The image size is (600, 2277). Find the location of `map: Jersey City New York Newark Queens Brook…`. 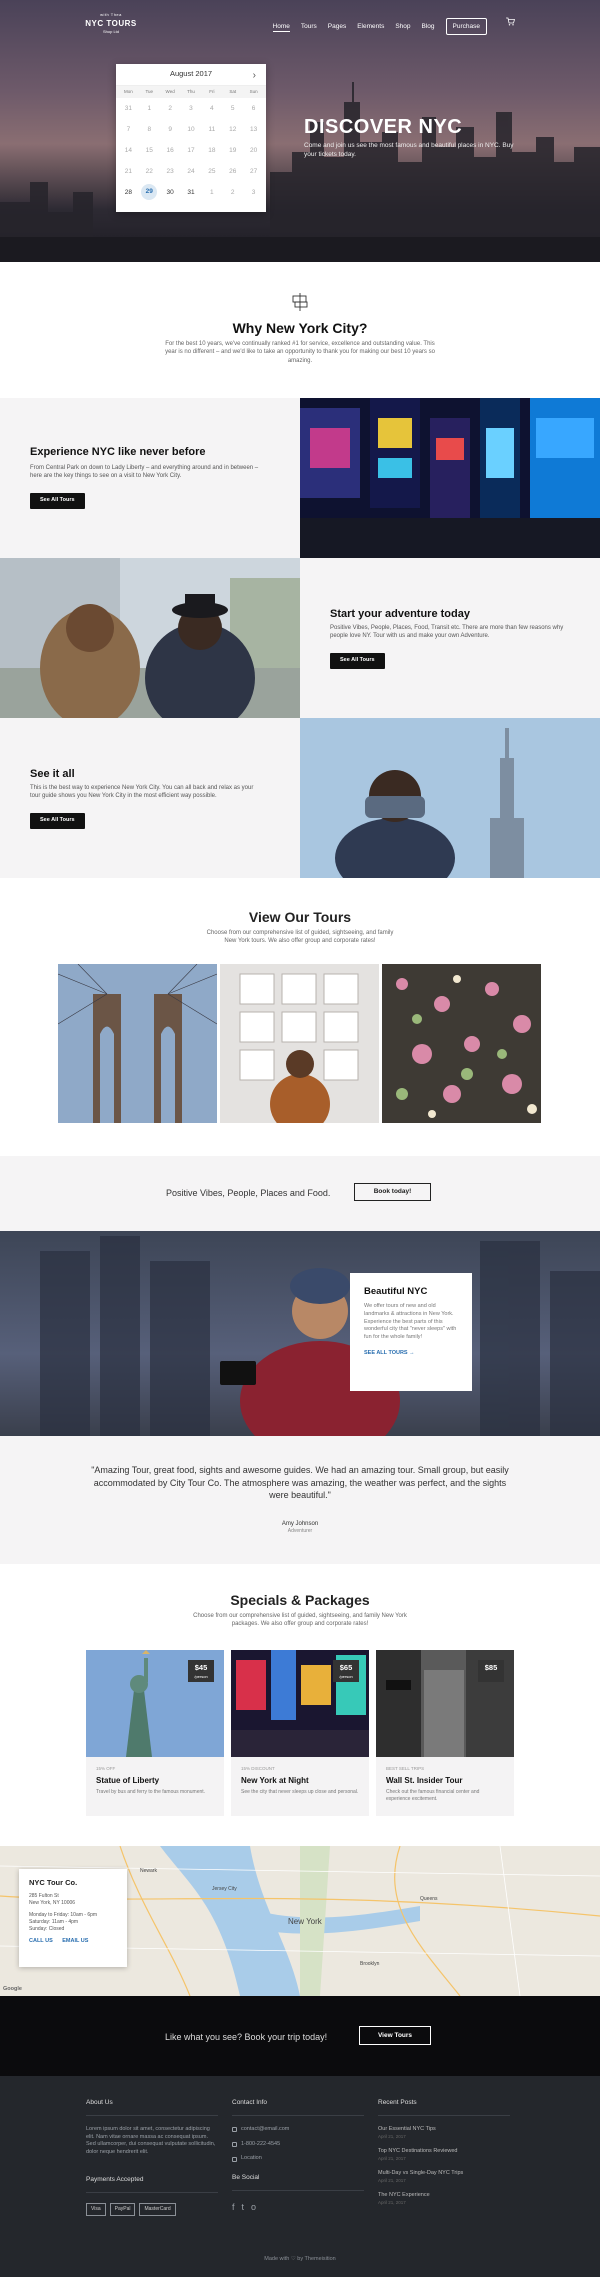

map: Jersey City New York Newark Queens Brook… is located at coordinates (300, 1921).